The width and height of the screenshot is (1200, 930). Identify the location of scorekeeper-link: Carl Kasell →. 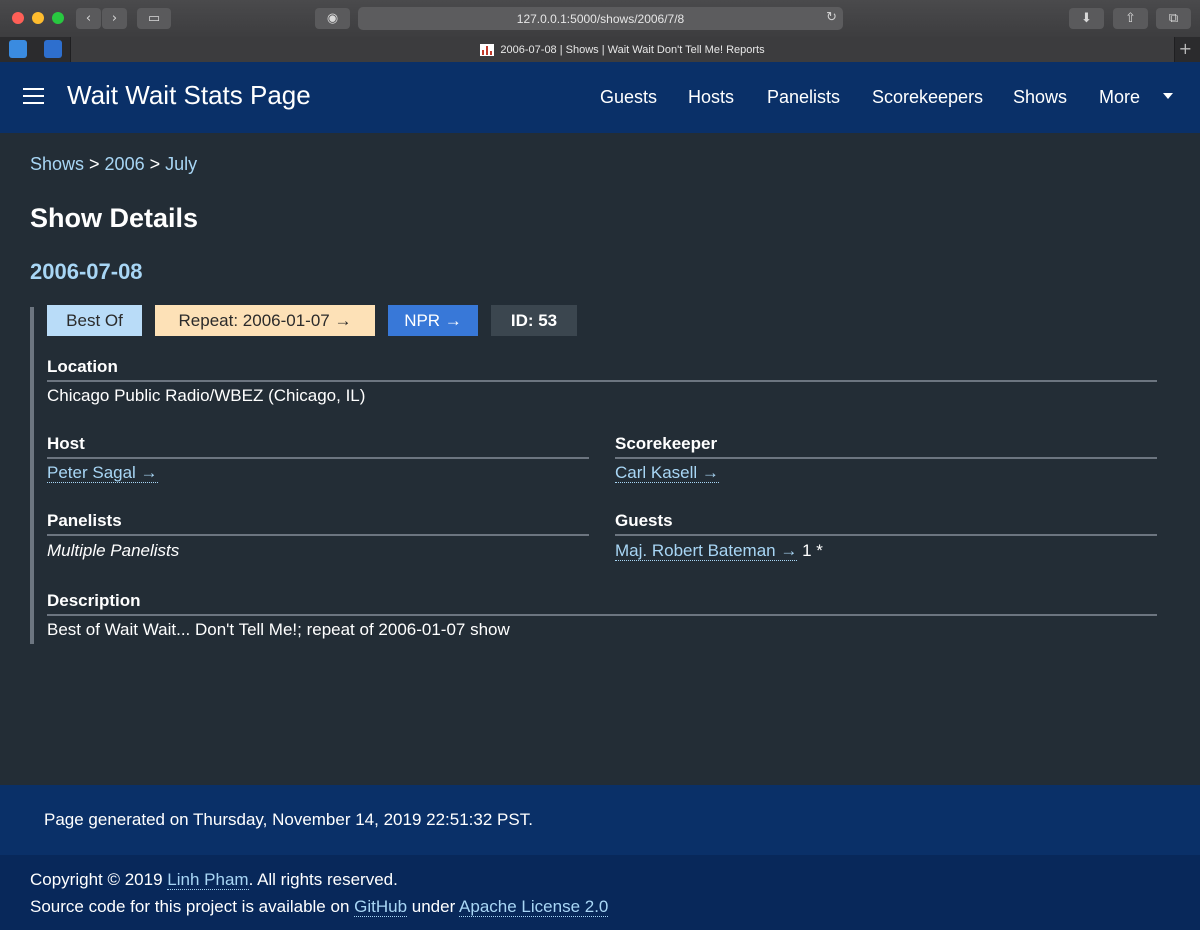
(667, 473).